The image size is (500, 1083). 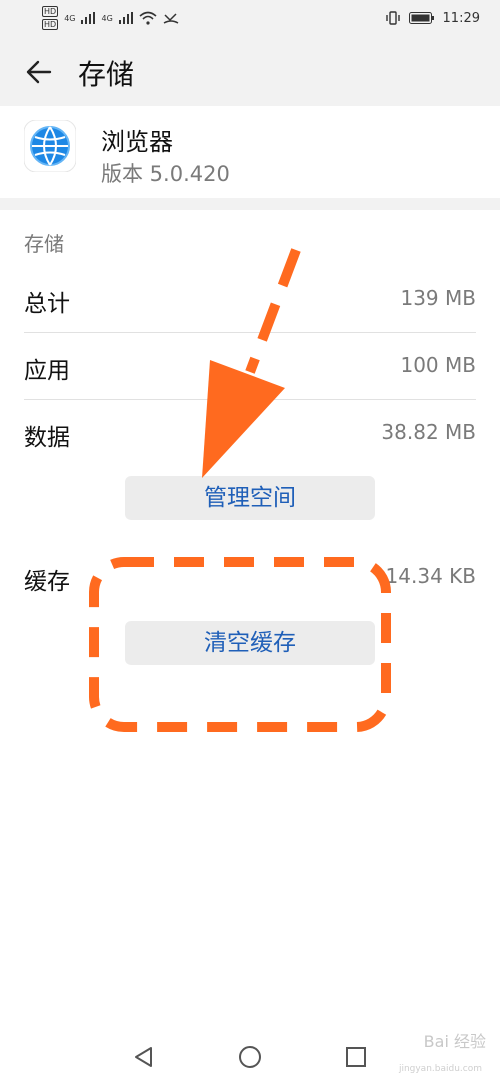 What do you see at coordinates (50, 18) in the screenshot?
I see `hd-indicators: HD HD` at bounding box center [50, 18].